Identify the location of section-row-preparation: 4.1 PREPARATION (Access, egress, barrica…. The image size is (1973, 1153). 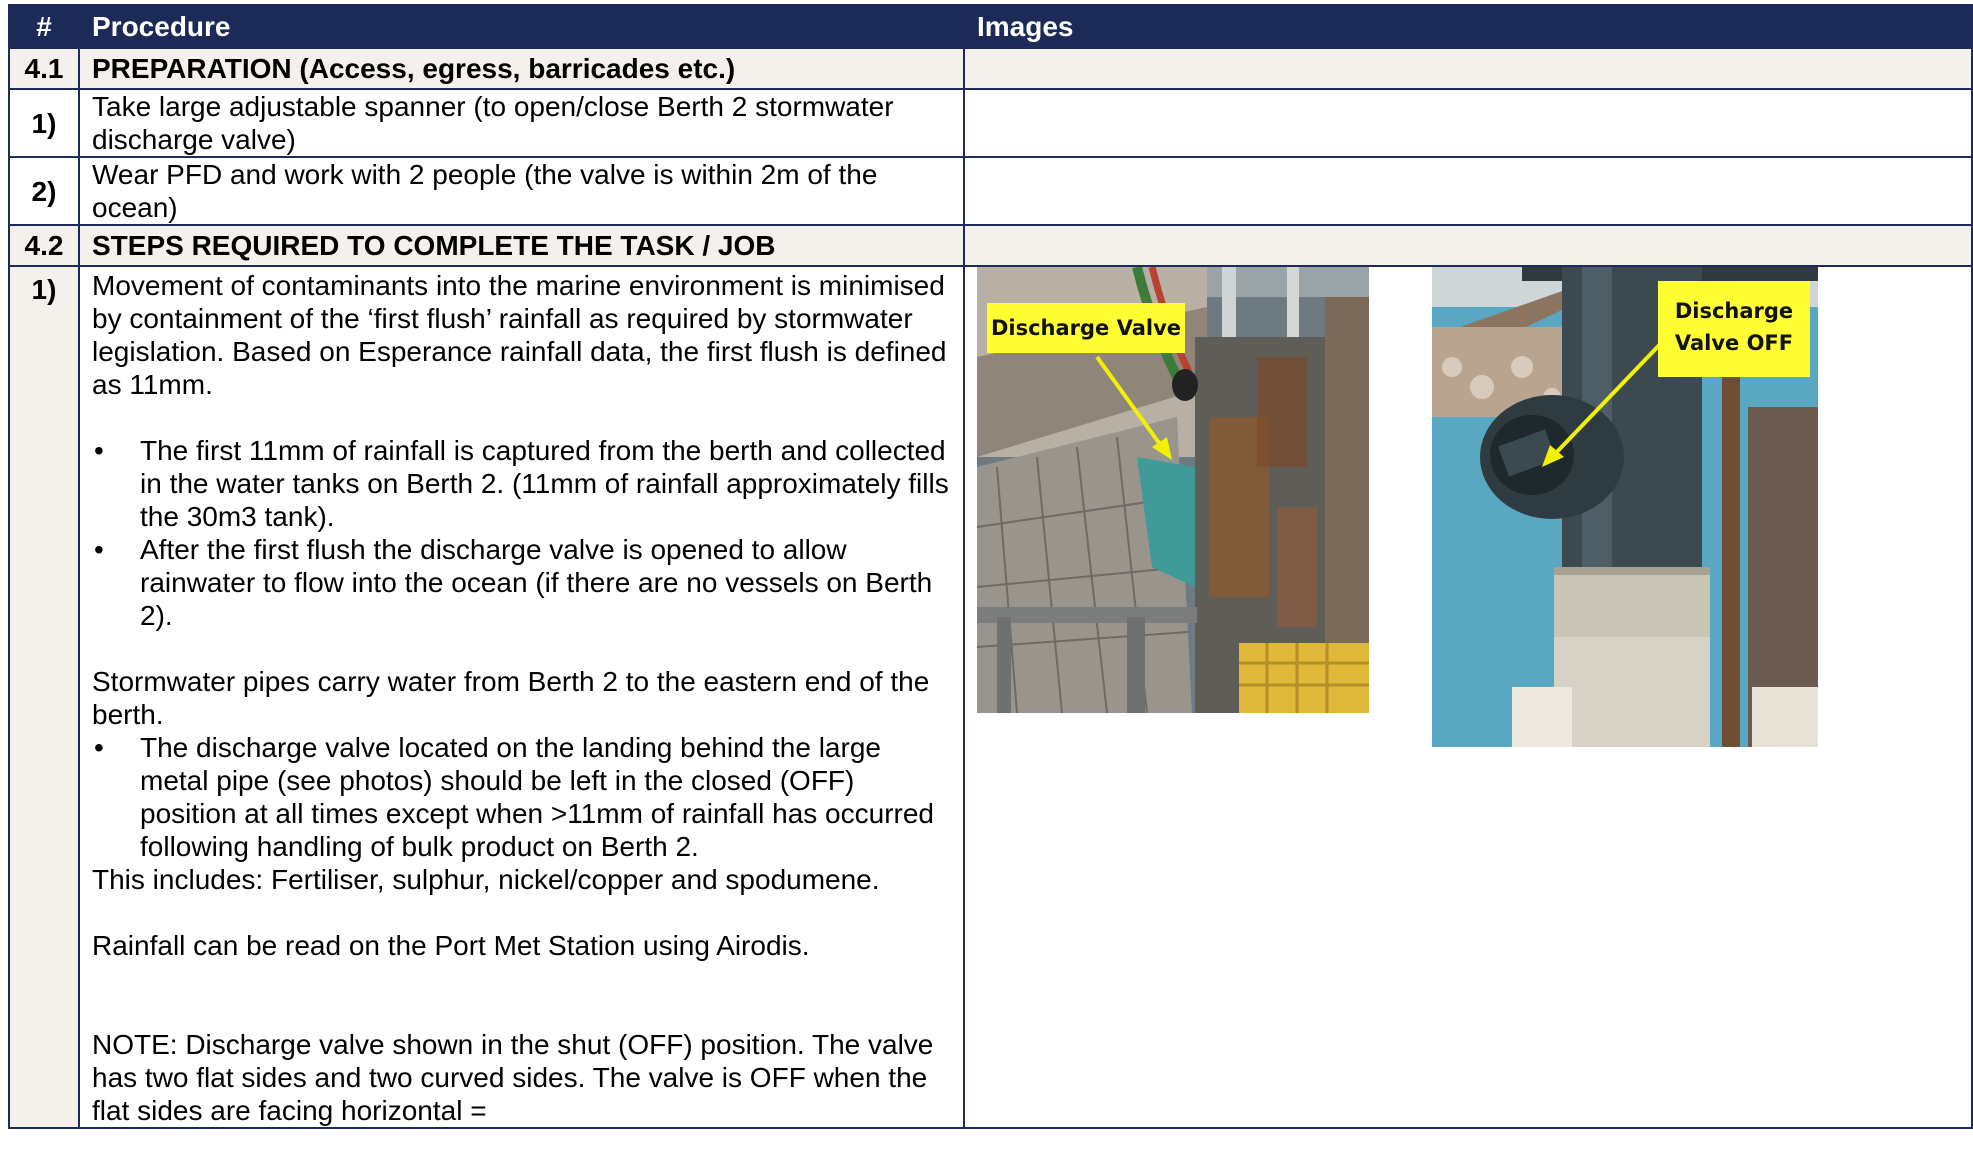
(990, 68).